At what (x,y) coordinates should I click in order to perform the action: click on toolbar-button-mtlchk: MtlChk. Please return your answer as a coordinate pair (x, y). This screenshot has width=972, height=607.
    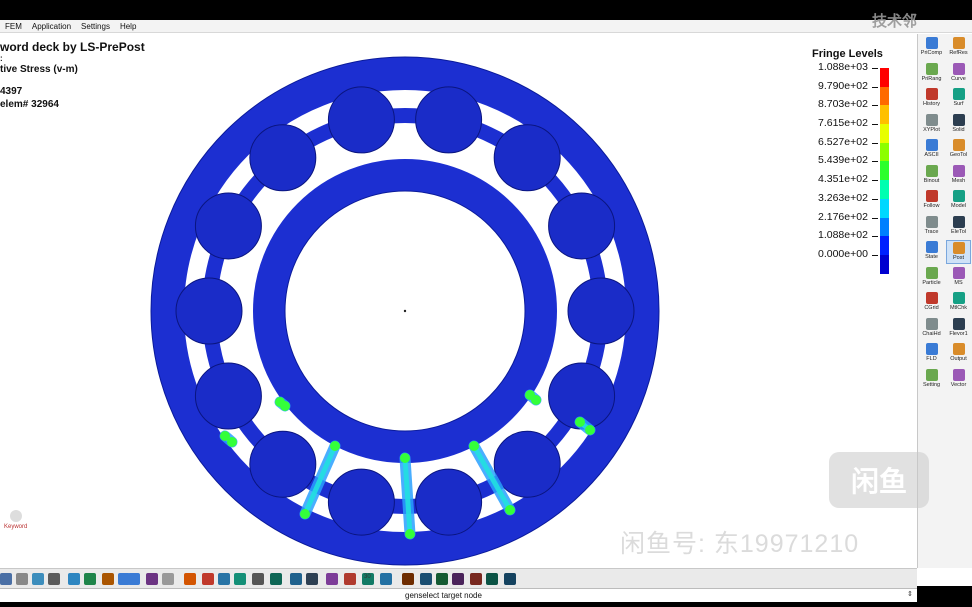
    Looking at the image, I should click on (958, 303).